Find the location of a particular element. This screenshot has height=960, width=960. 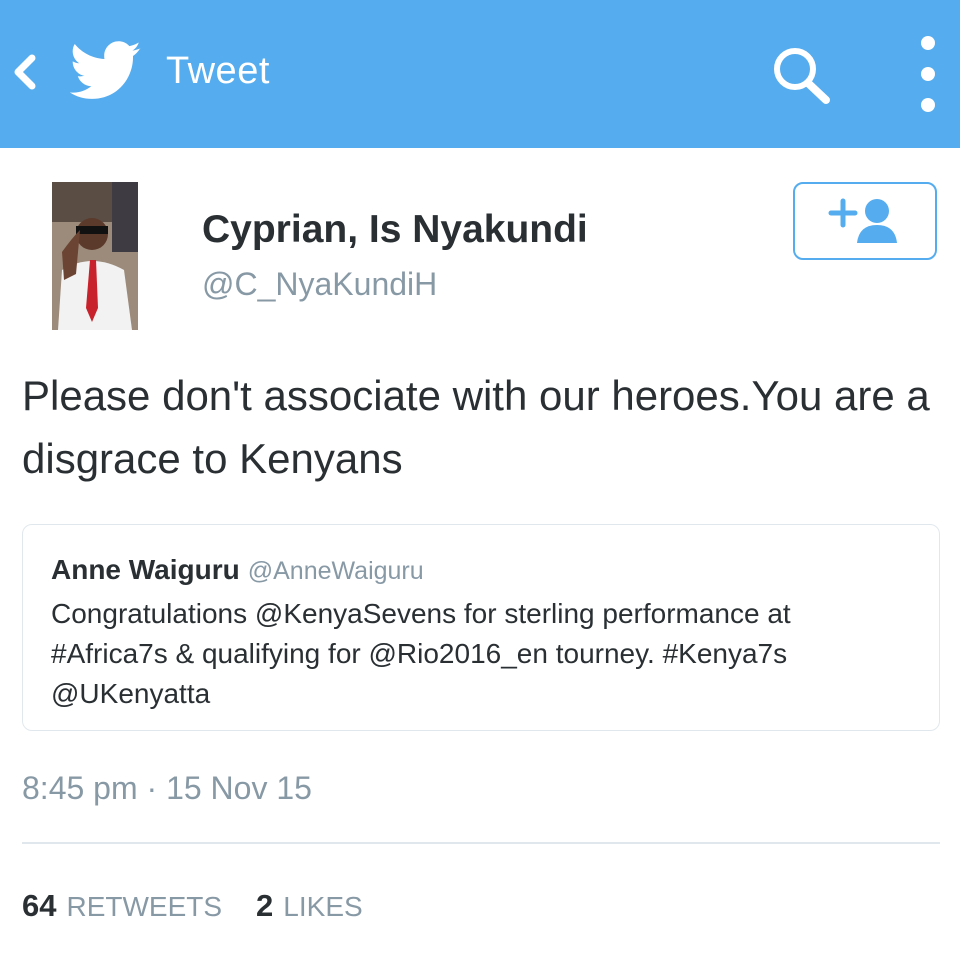

more-options-button is located at coordinates (928, 74).